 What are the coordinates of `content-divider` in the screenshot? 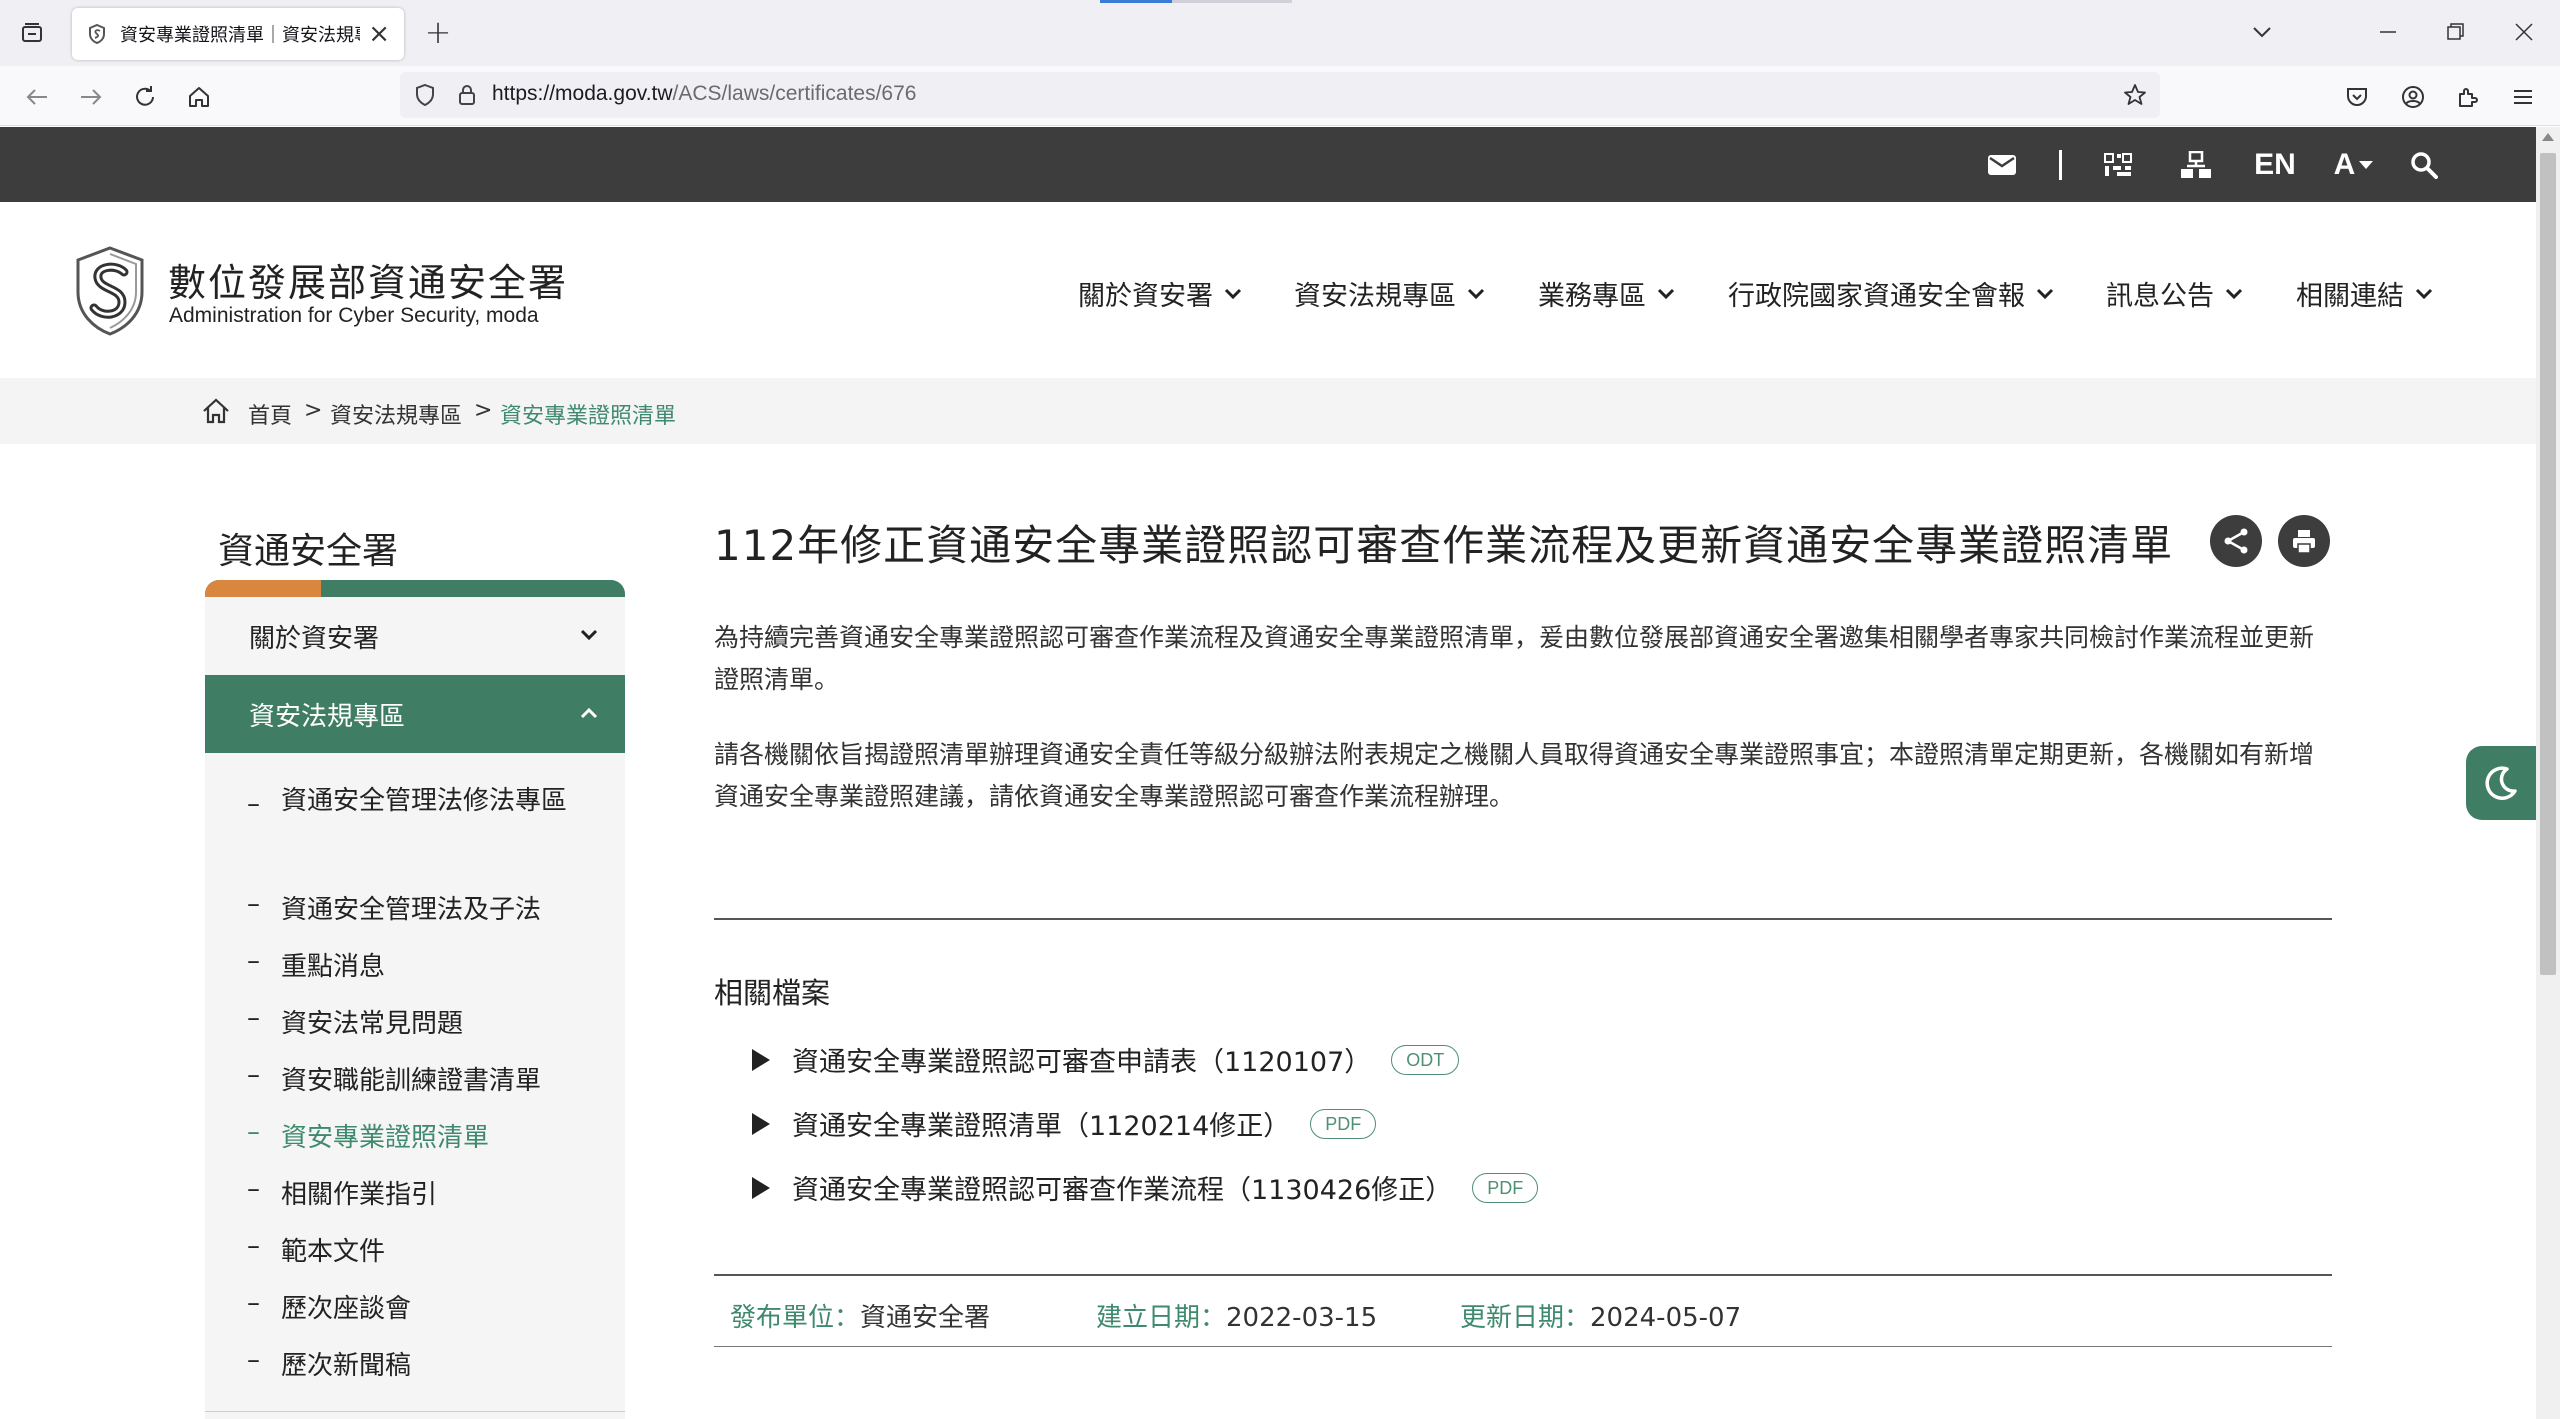 It's located at (1523, 919).